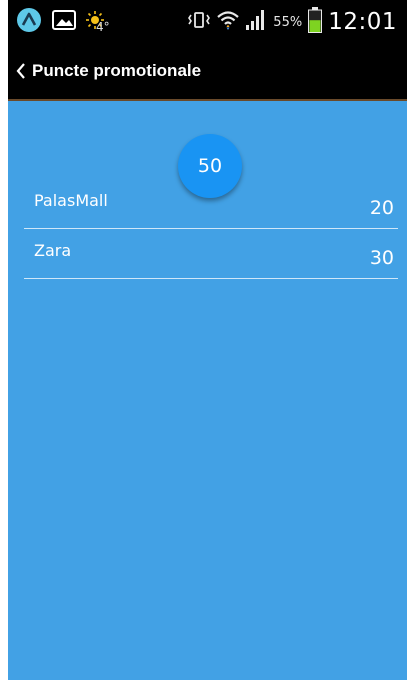 This screenshot has height=680, width=407. I want to click on store-points: 30, so click(381, 258).